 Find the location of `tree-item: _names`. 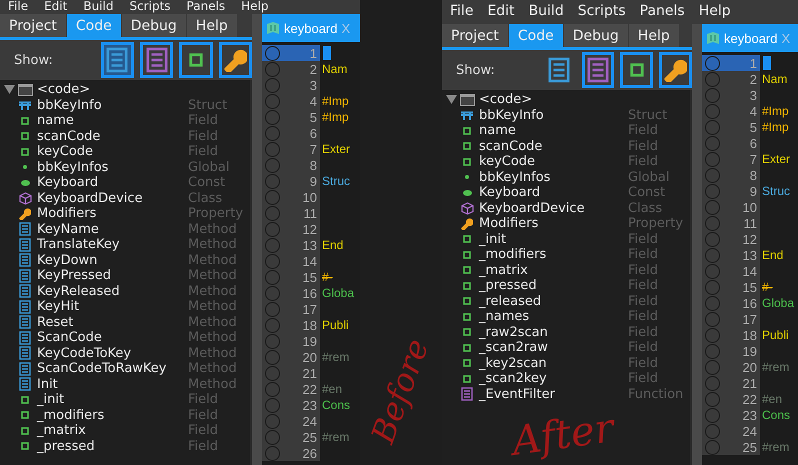

tree-item: _names is located at coordinates (553, 316).